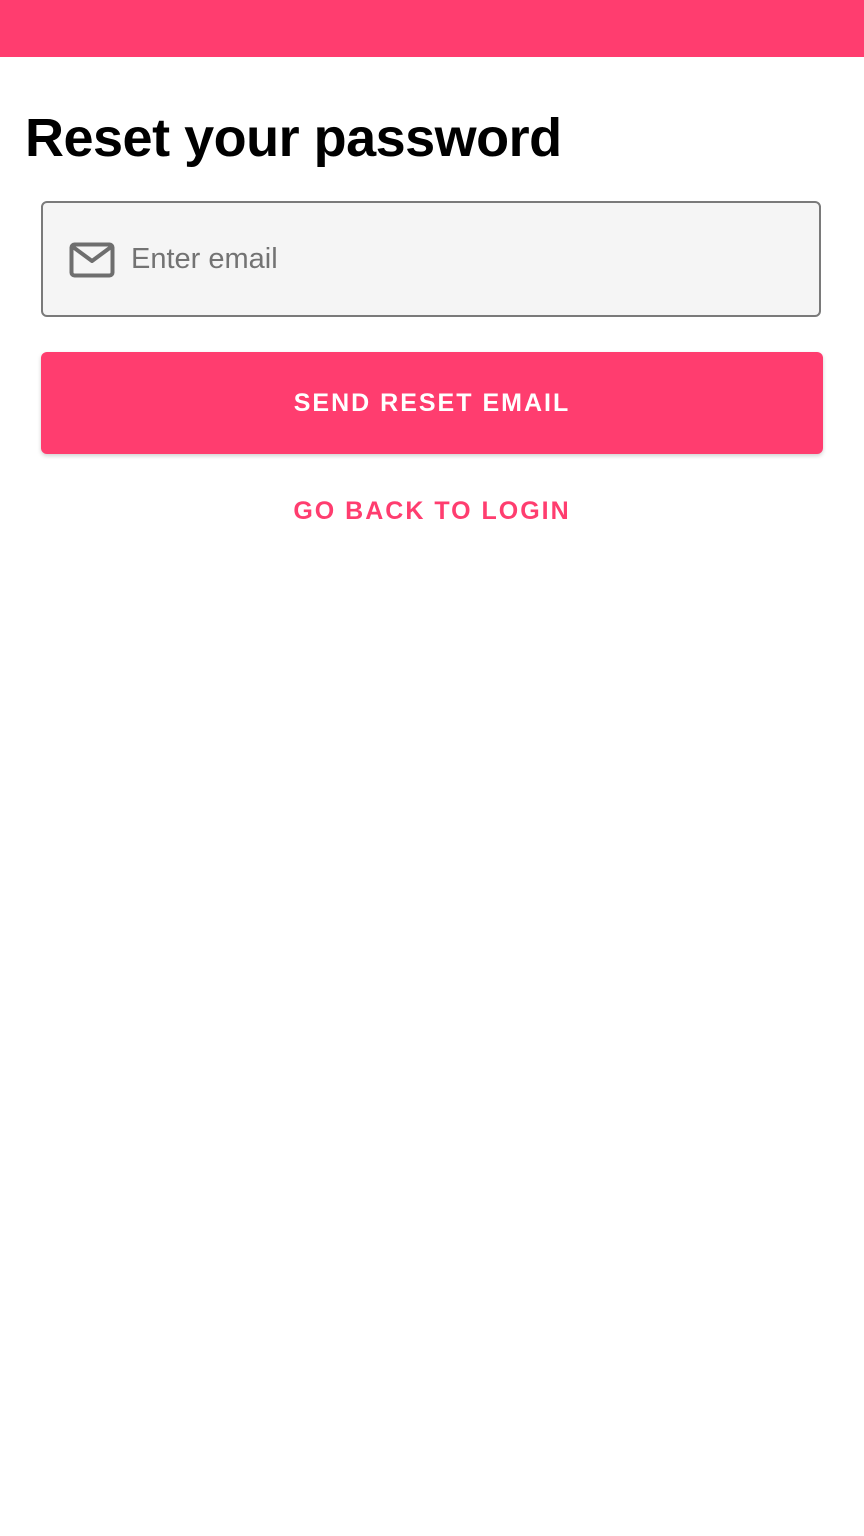  I want to click on email-input, so click(461, 259).